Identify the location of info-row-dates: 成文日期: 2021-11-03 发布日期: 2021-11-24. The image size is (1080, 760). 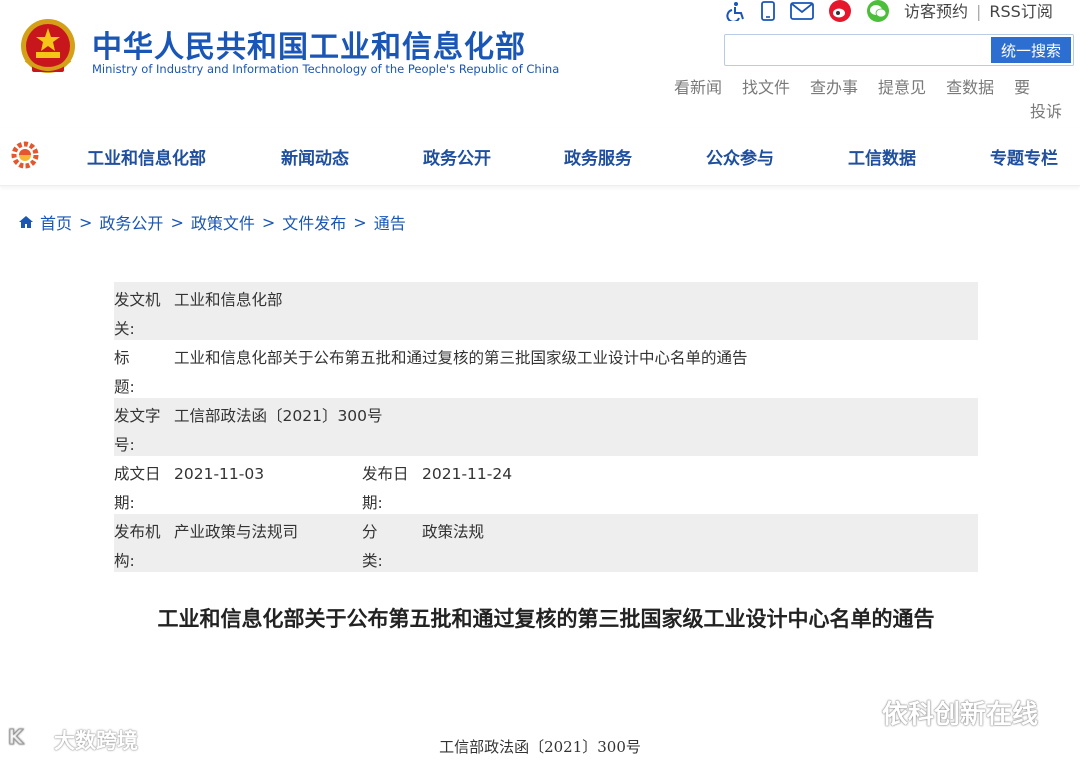
(546, 485).